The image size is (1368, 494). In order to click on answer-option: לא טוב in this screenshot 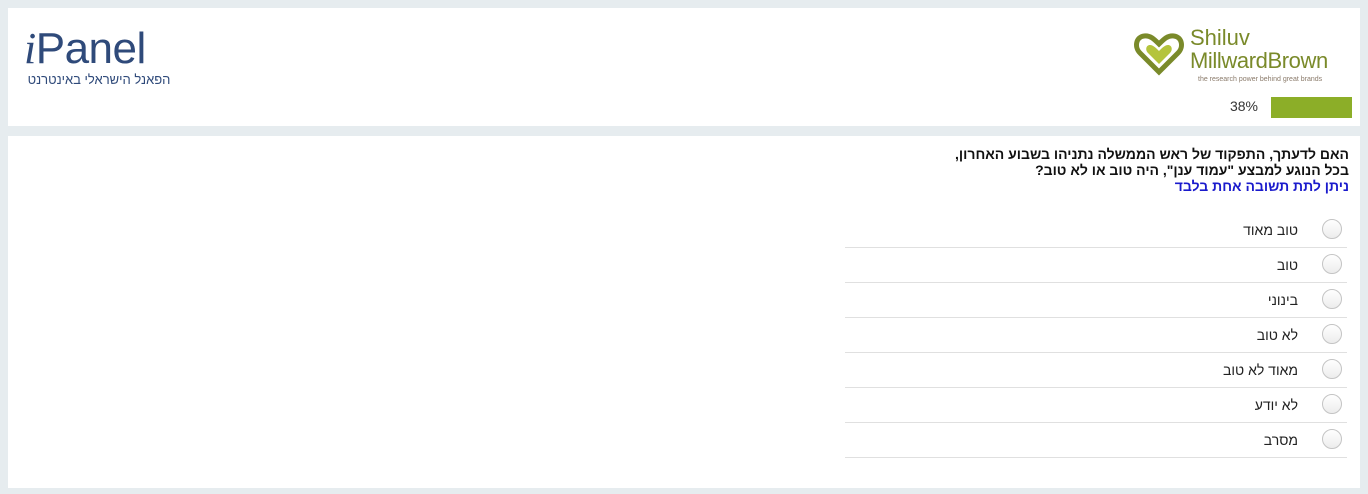, I will do `click(1096, 335)`.